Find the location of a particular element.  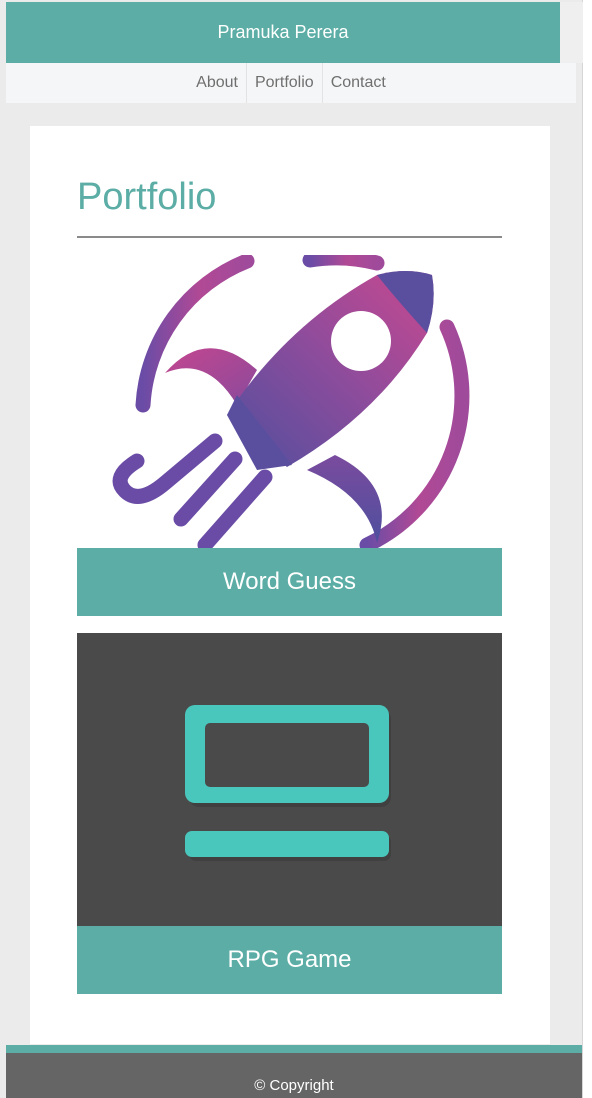

main-nav: About Portfolio Contact is located at coordinates (291, 83).